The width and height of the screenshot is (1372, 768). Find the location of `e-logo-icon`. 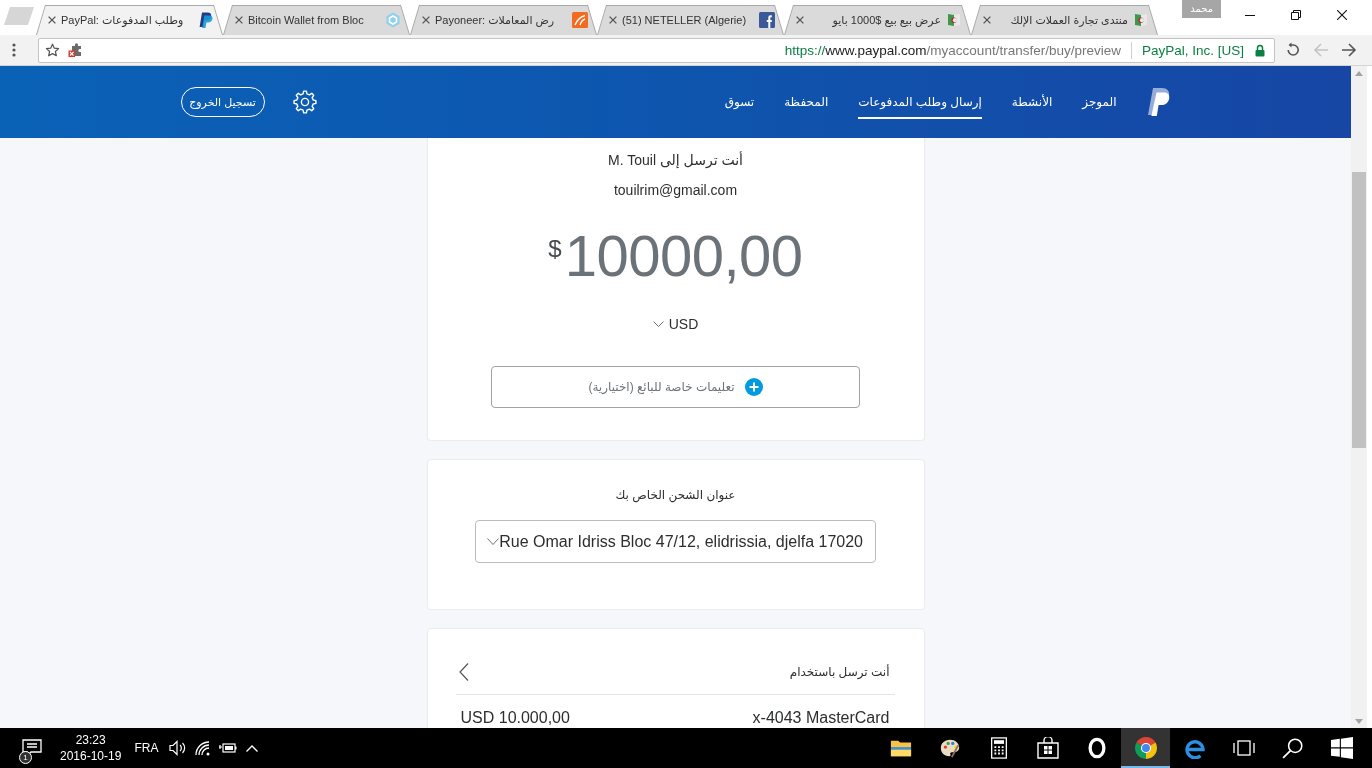

e-logo-icon is located at coordinates (1194, 748).